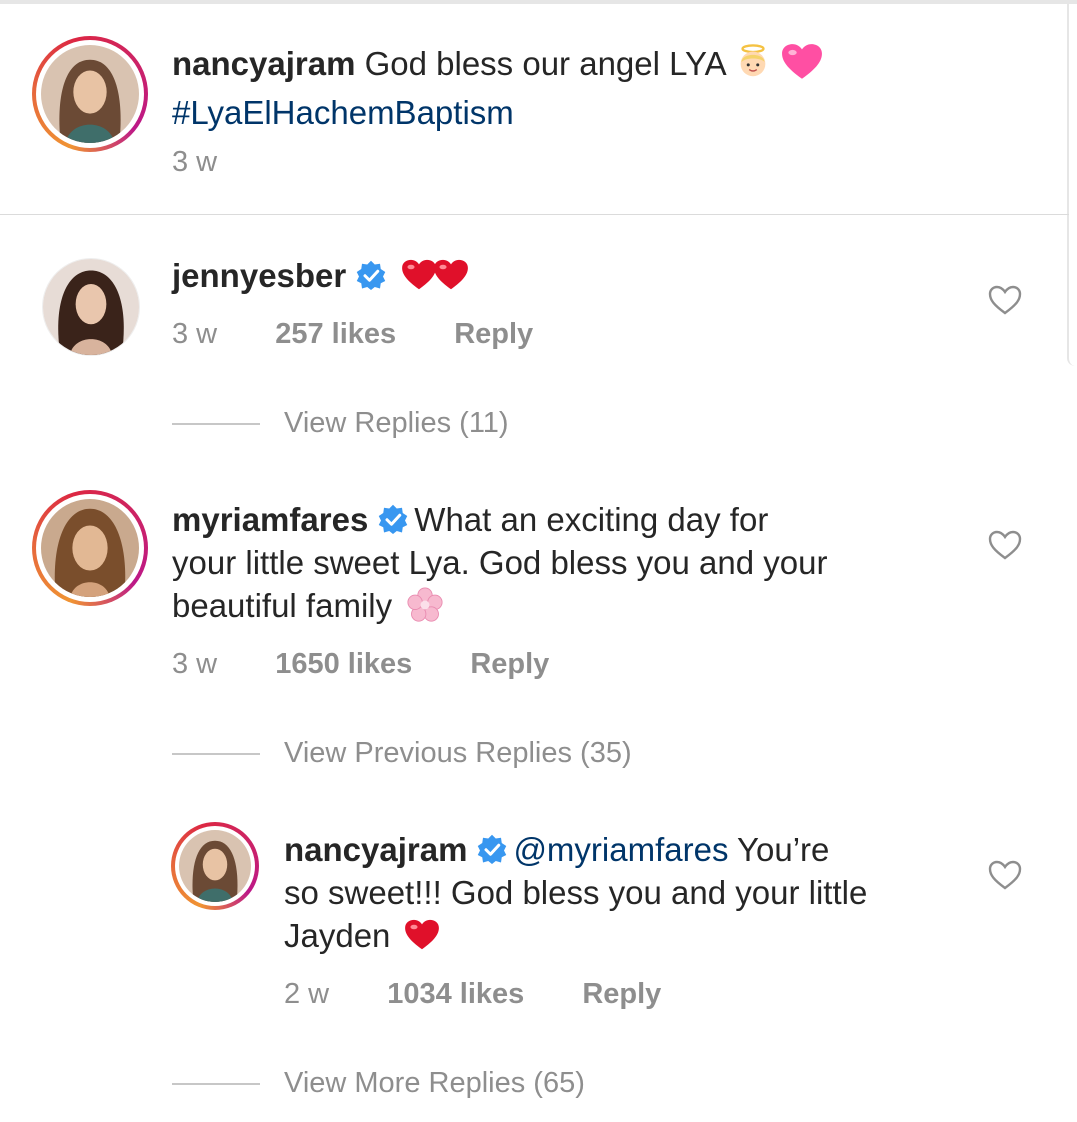 This screenshot has width=1077, height=1122. Describe the element at coordinates (337, 935) in the screenshot. I see `reply-body-line3: Jayden` at that location.